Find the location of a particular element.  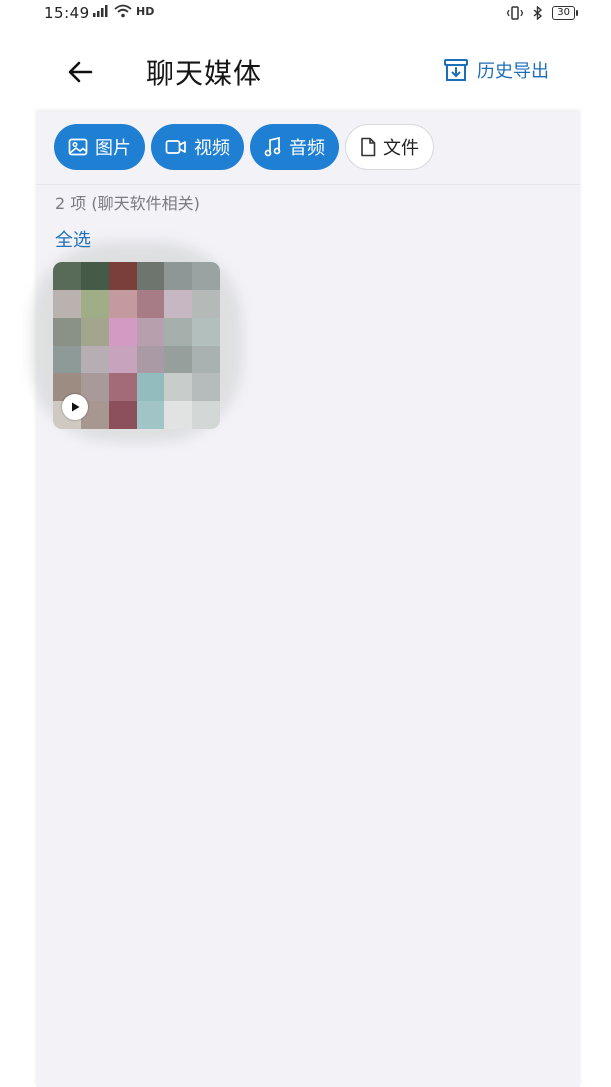

filter-chip-images: 图片 is located at coordinates (99, 147).